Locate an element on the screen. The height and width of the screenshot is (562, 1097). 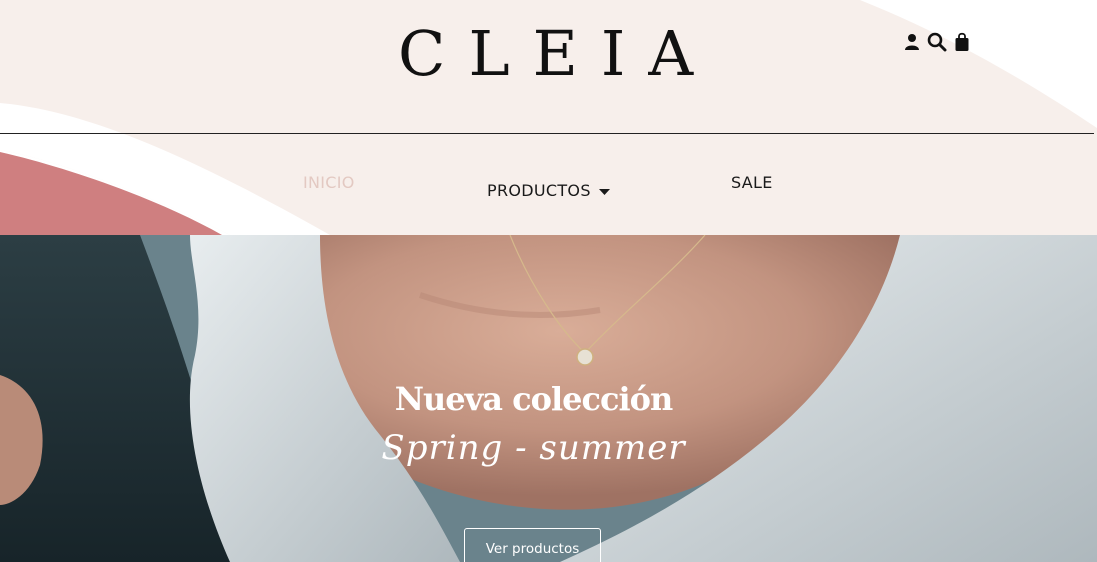
hero-subtitle: Spring - summer is located at coordinates (533, 448).